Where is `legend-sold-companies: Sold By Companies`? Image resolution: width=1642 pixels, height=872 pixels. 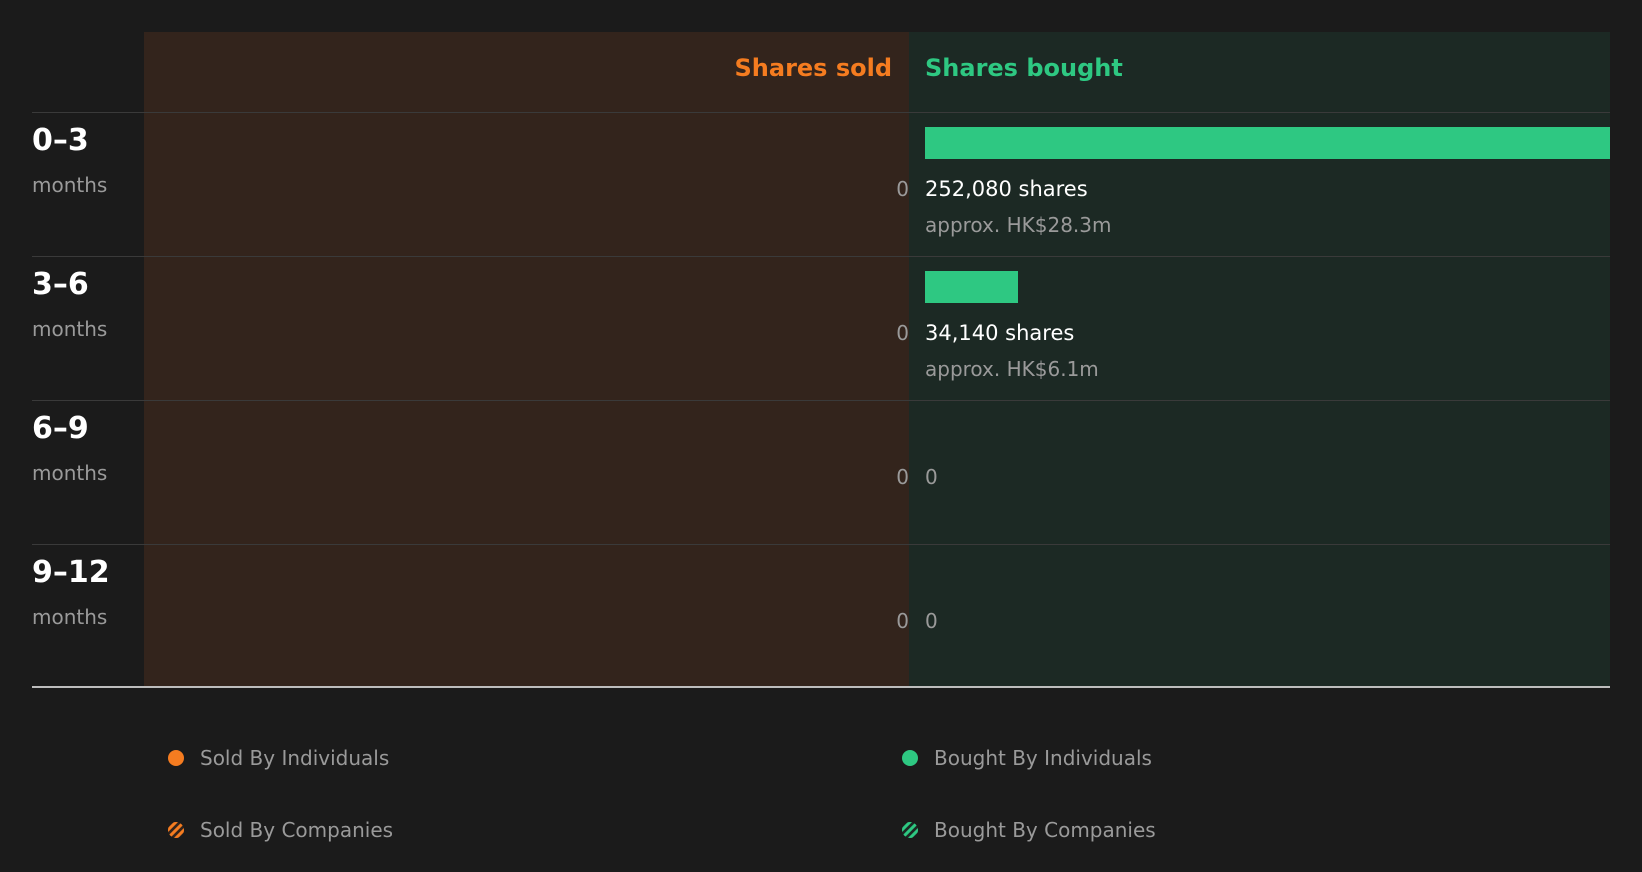 legend-sold-companies: Sold By Companies is located at coordinates (280, 830).